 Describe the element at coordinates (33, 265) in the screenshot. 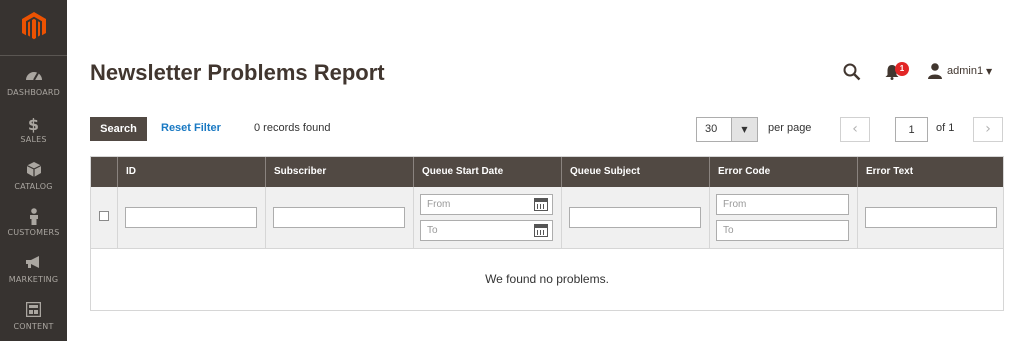

I see `megaphone-icon` at that location.